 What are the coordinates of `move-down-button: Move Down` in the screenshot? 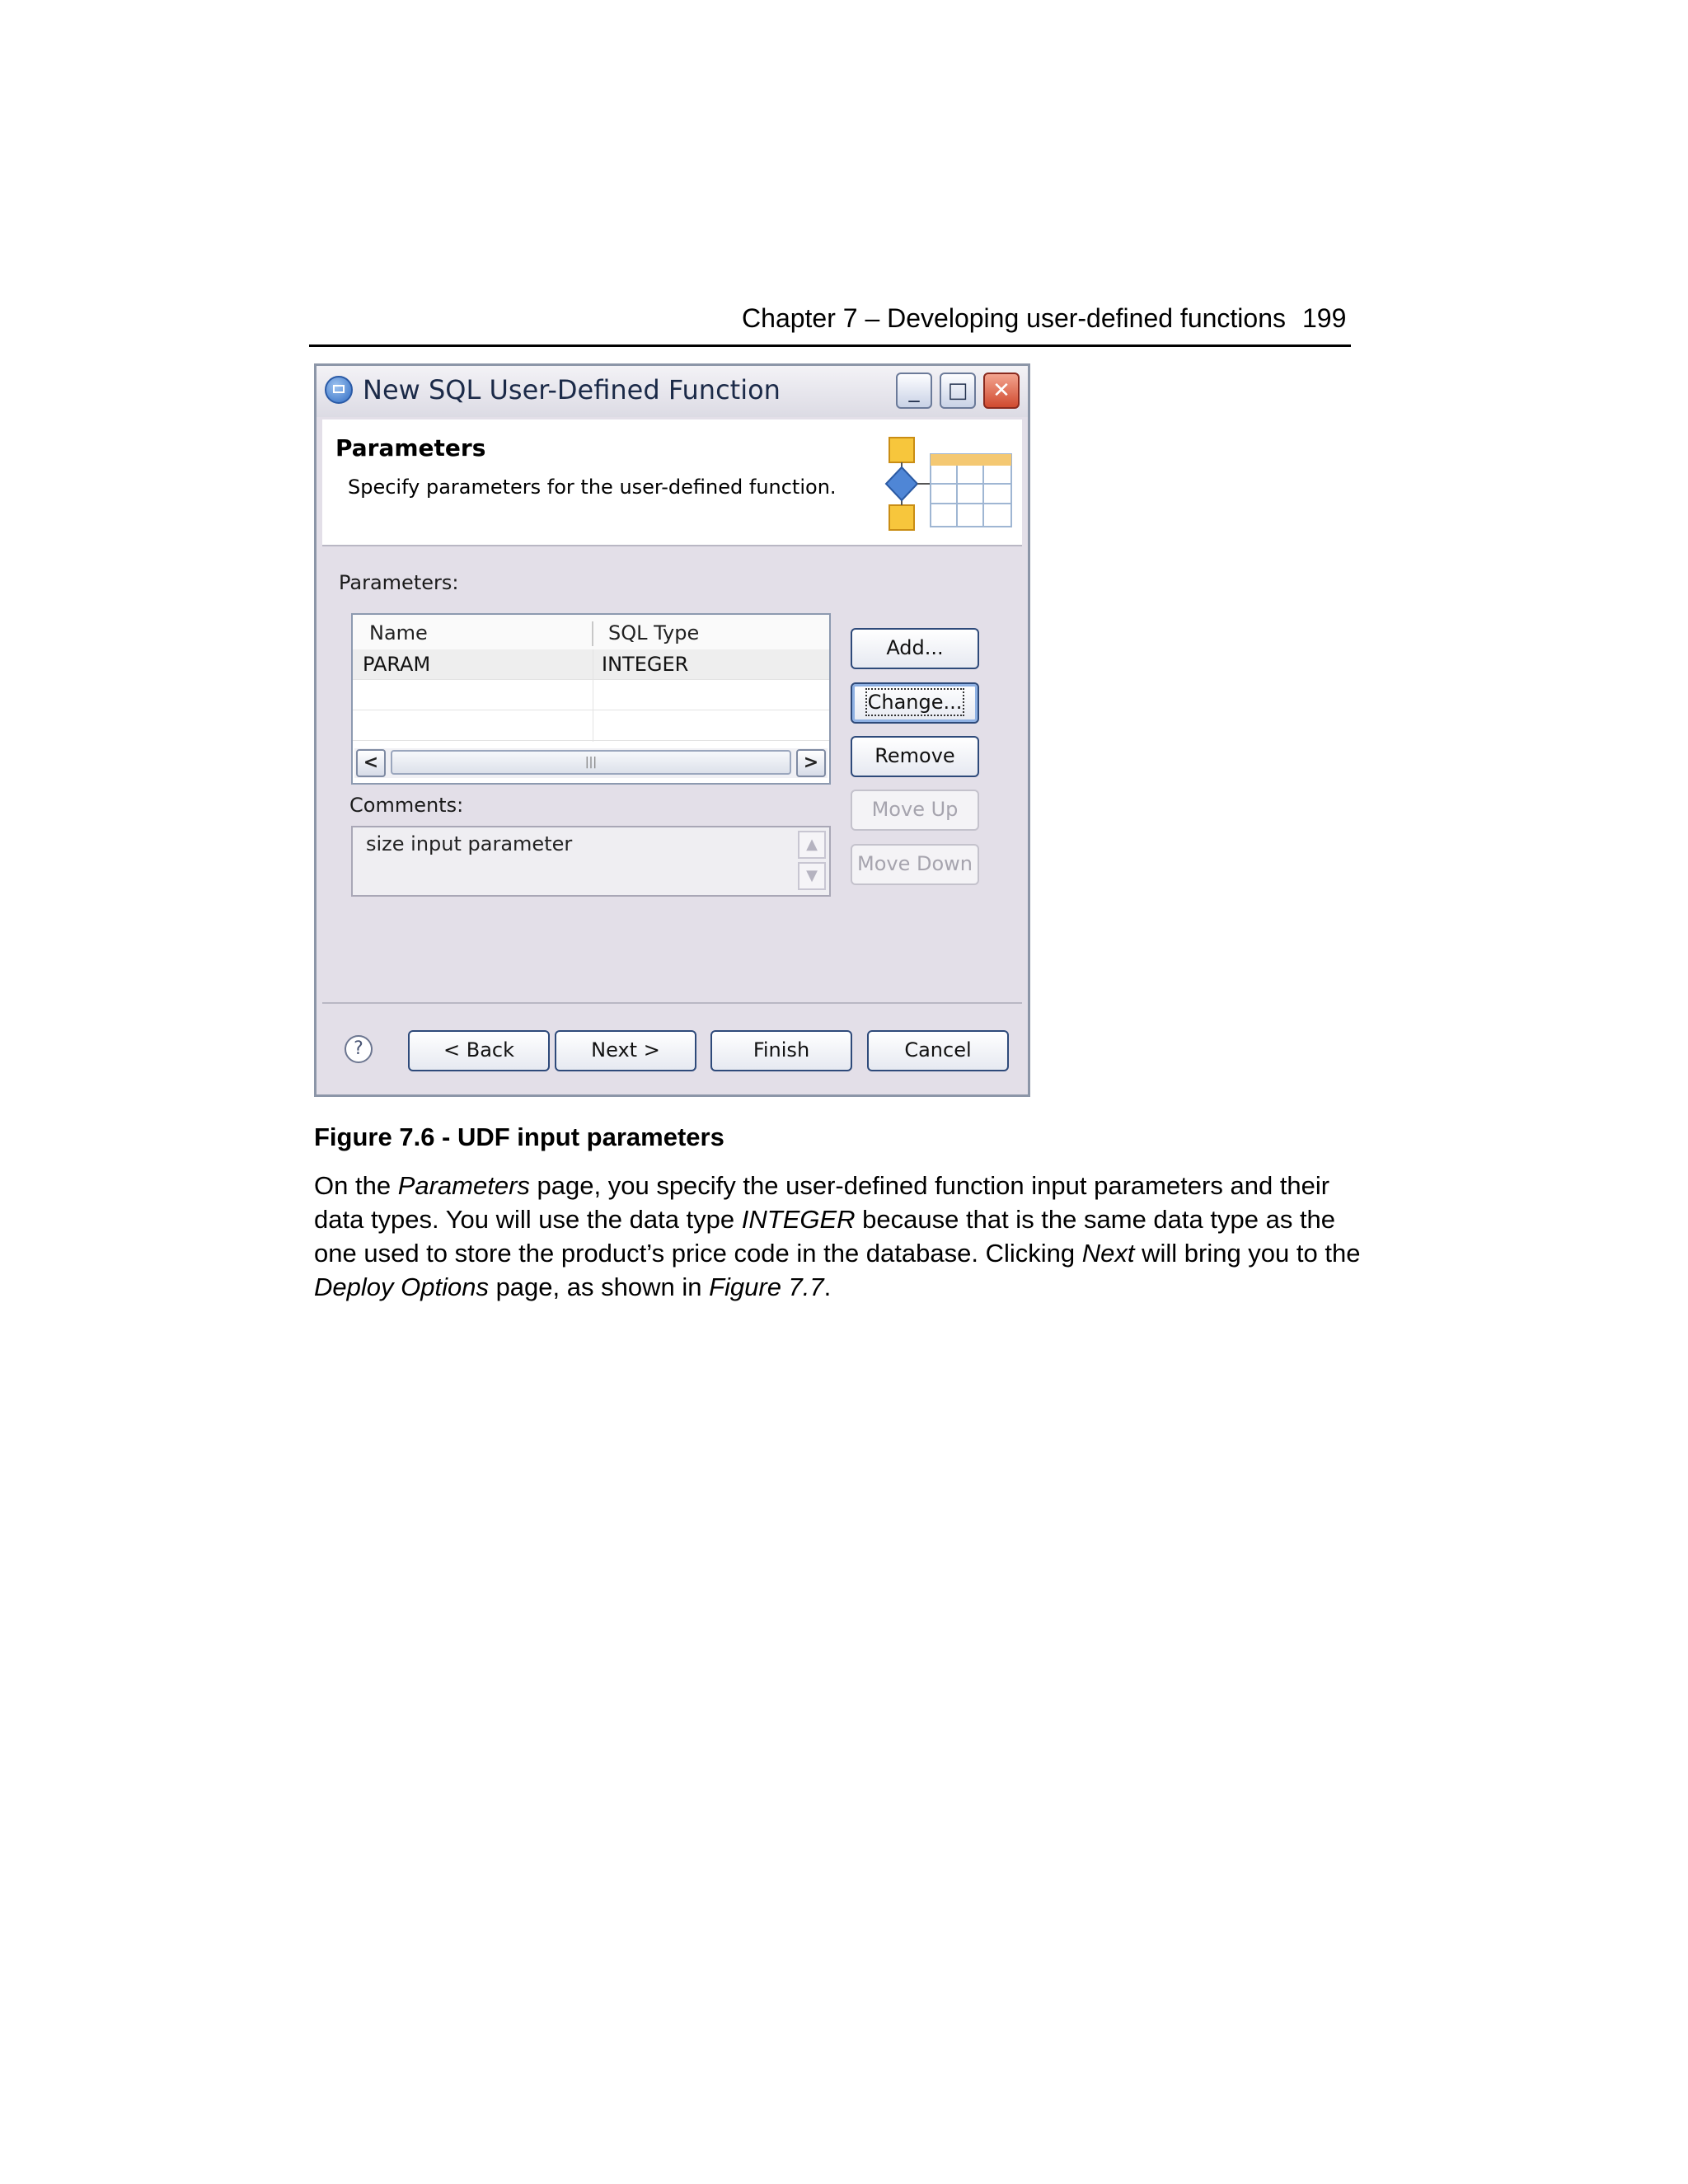 It's located at (915, 864).